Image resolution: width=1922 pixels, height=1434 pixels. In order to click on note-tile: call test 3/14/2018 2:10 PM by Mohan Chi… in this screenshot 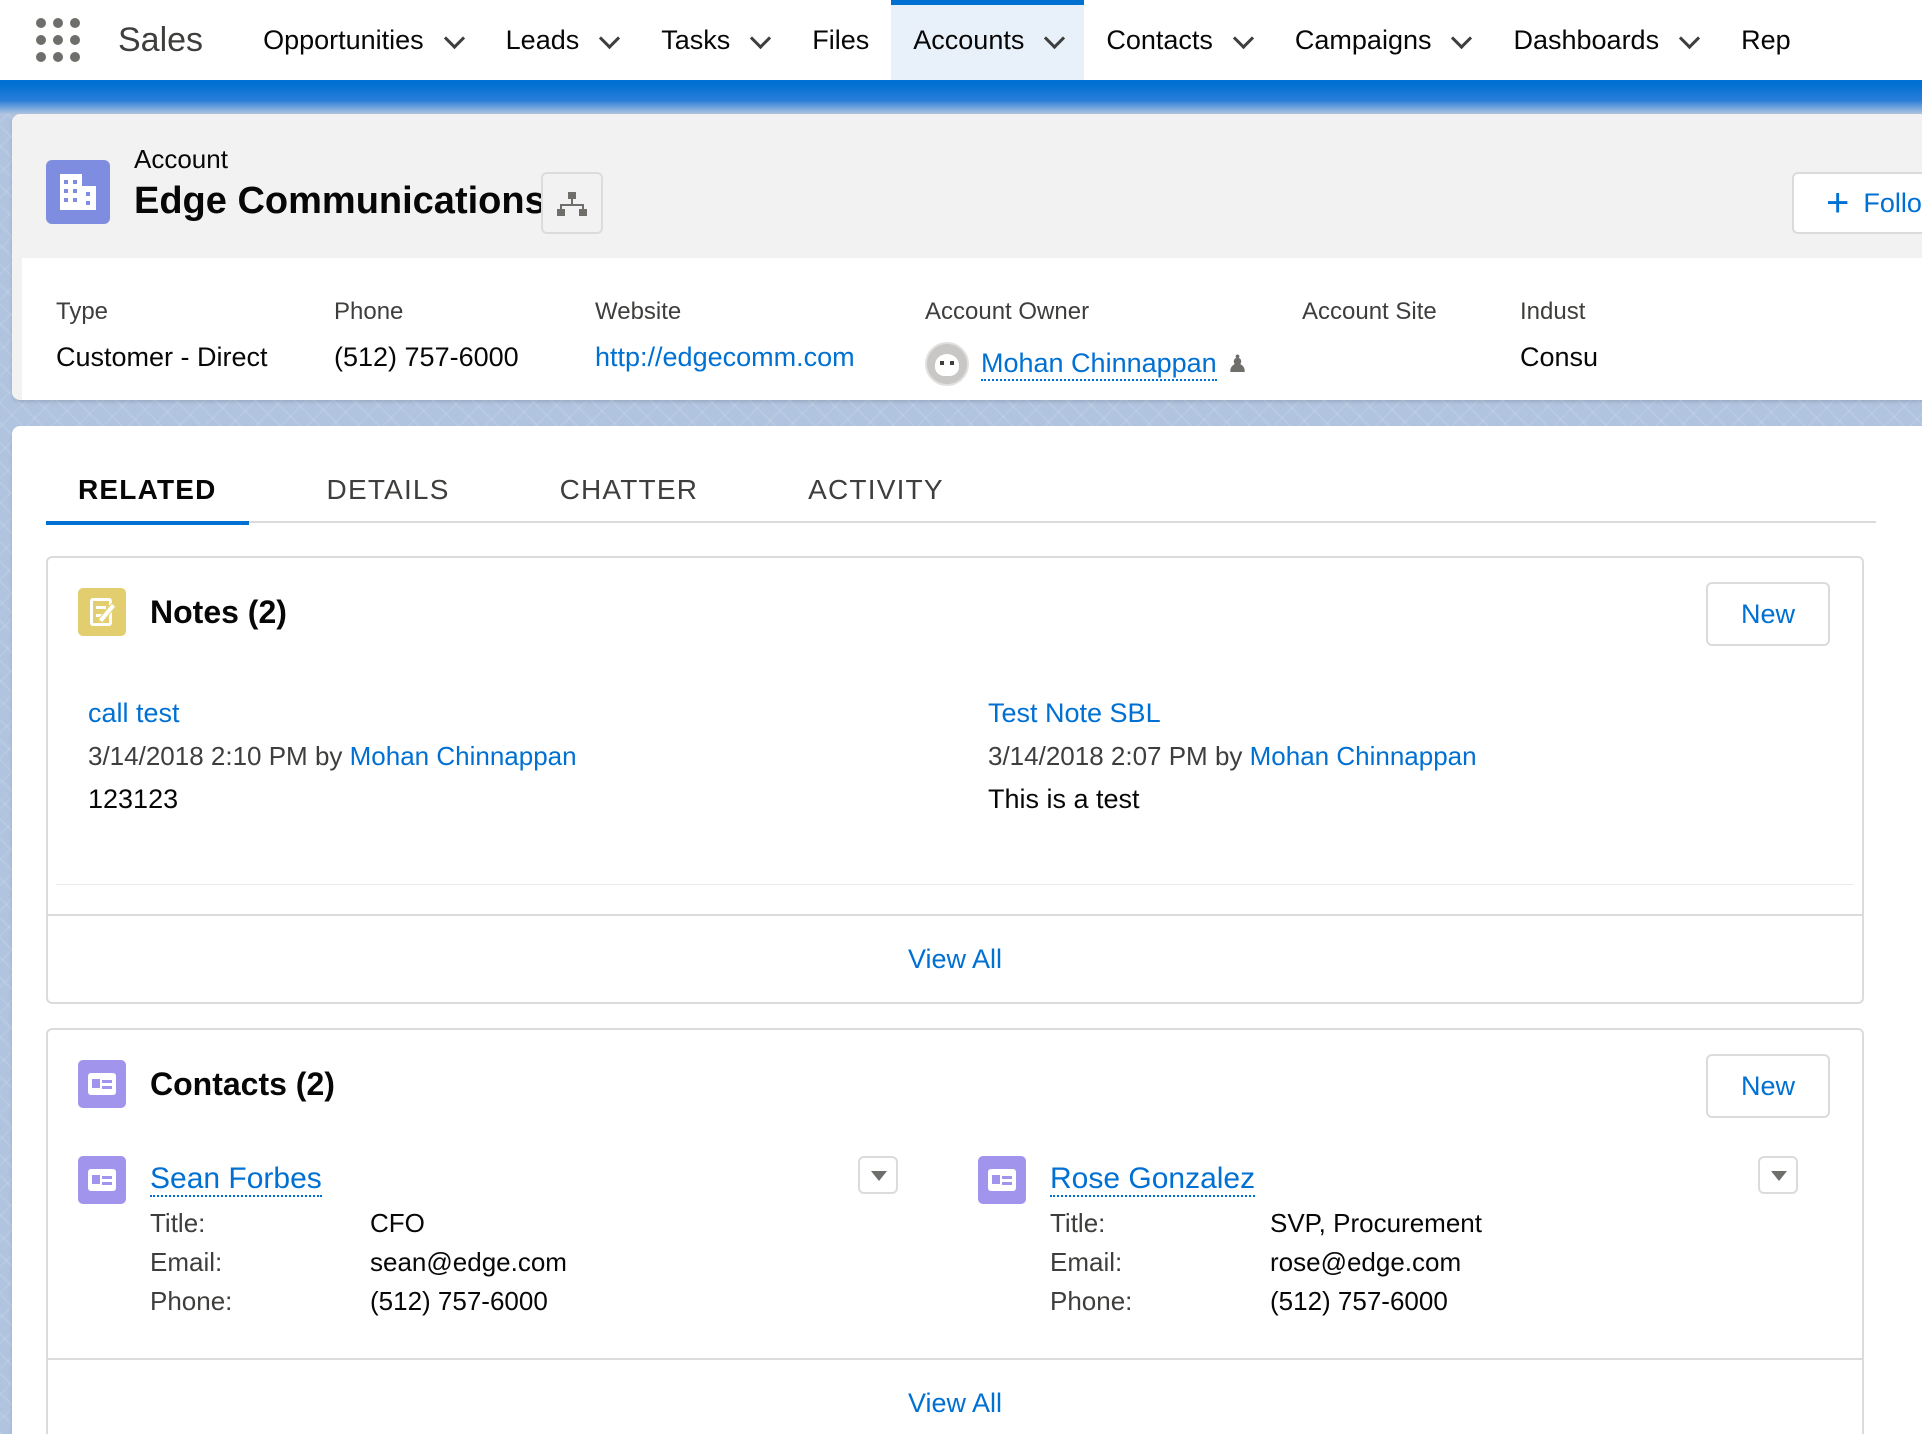, I will do `click(332, 756)`.